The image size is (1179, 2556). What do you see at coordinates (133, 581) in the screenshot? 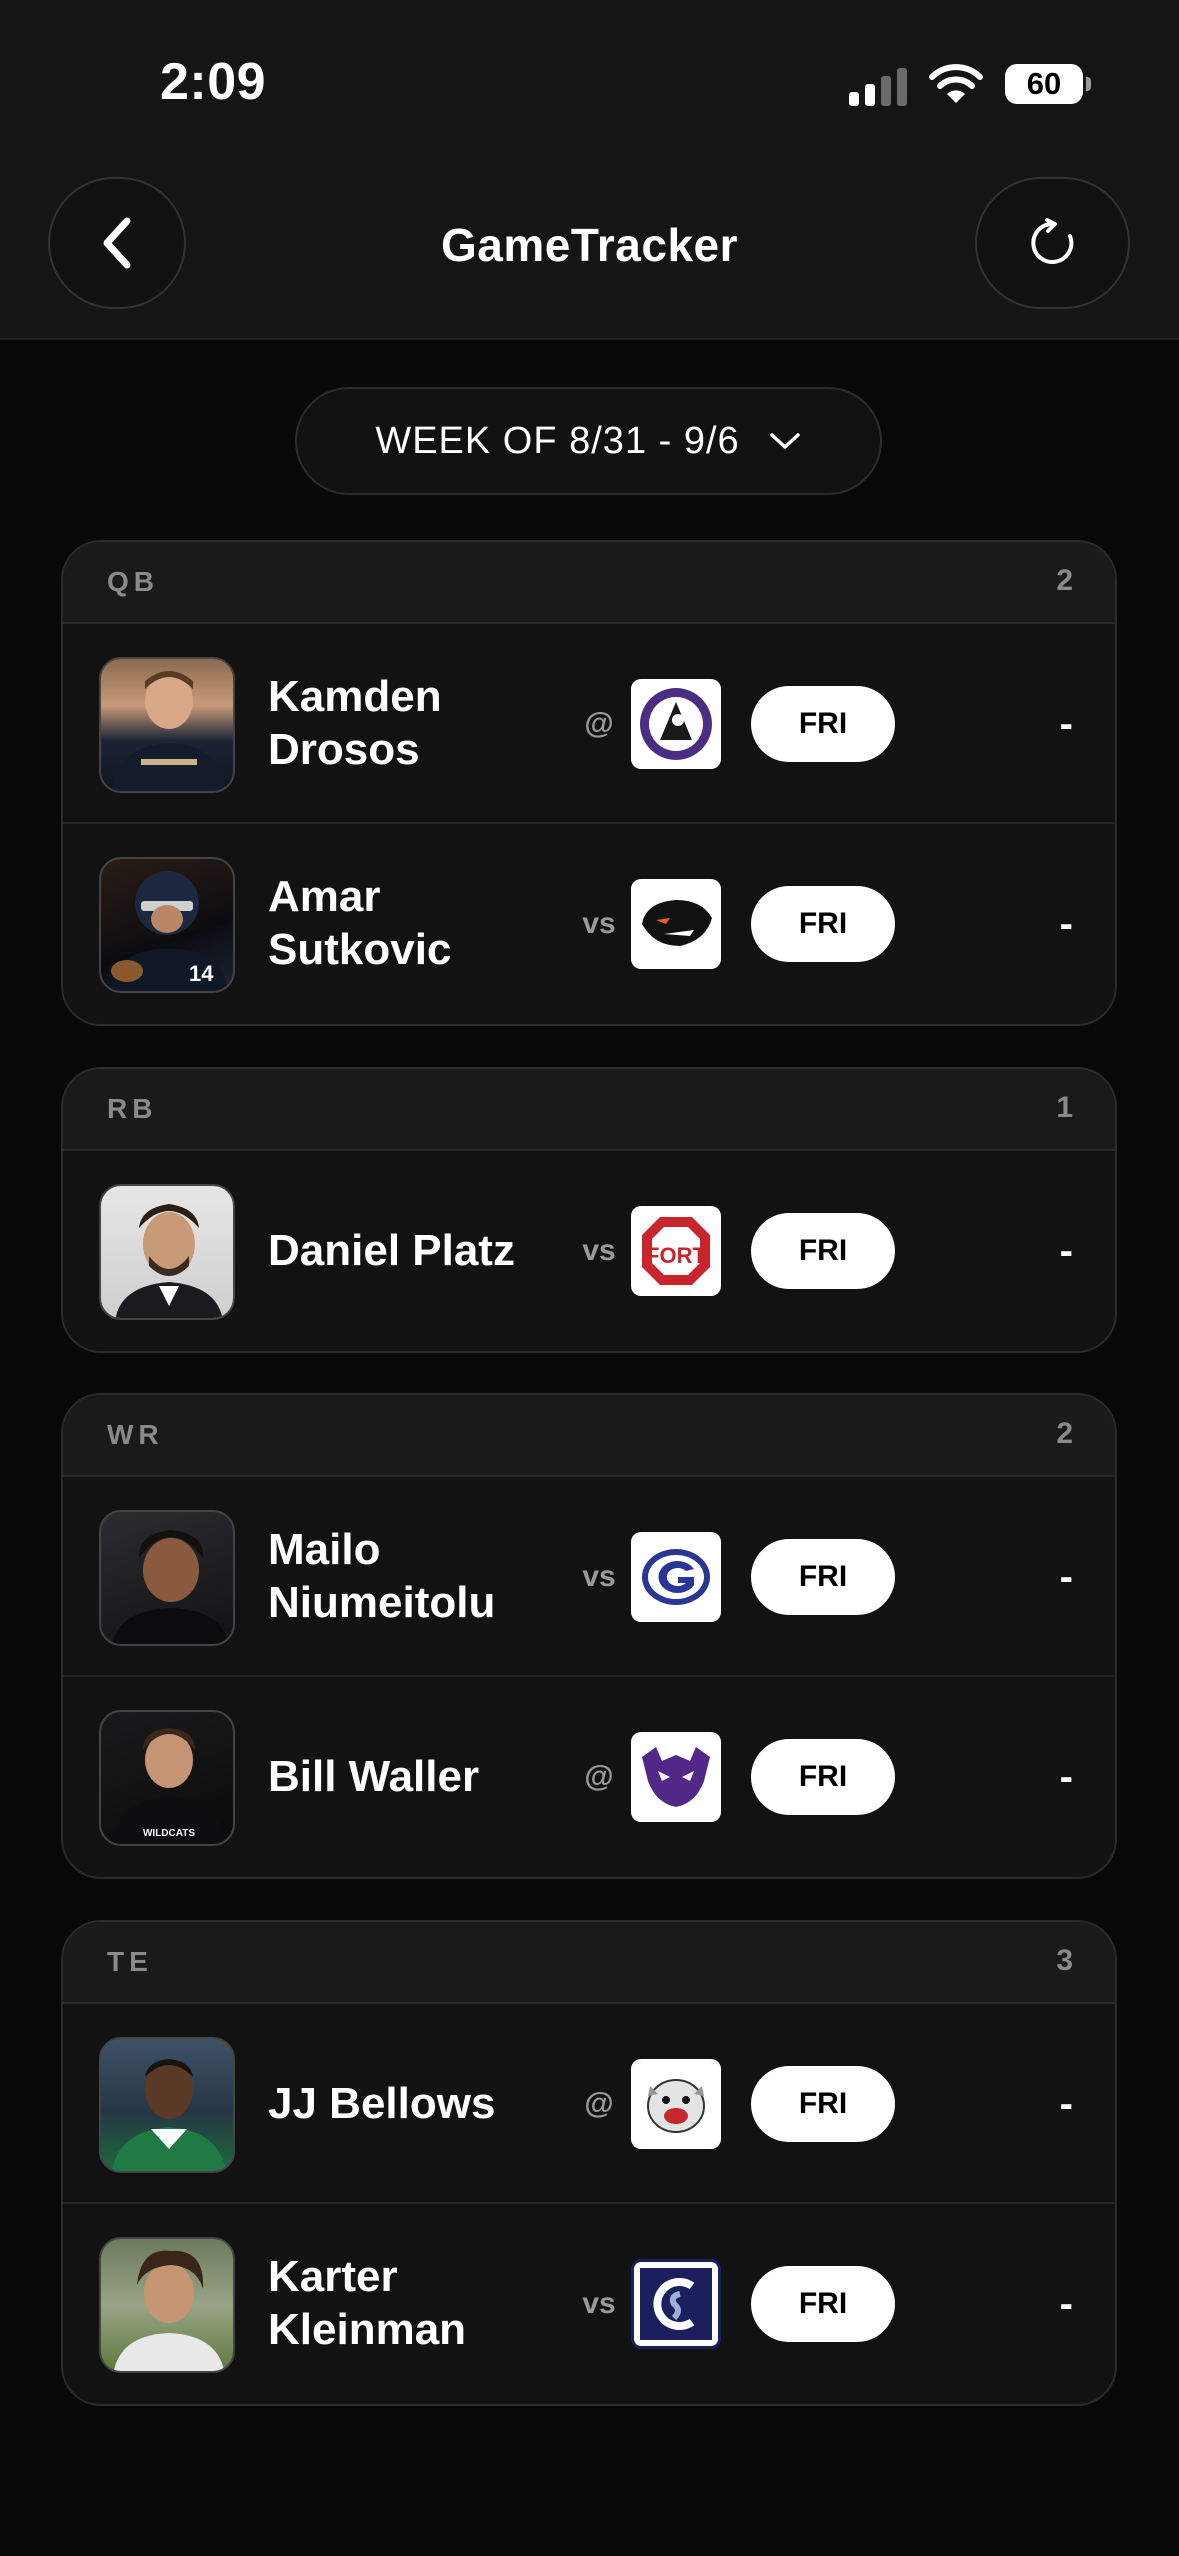
I see `position-label: QB` at bounding box center [133, 581].